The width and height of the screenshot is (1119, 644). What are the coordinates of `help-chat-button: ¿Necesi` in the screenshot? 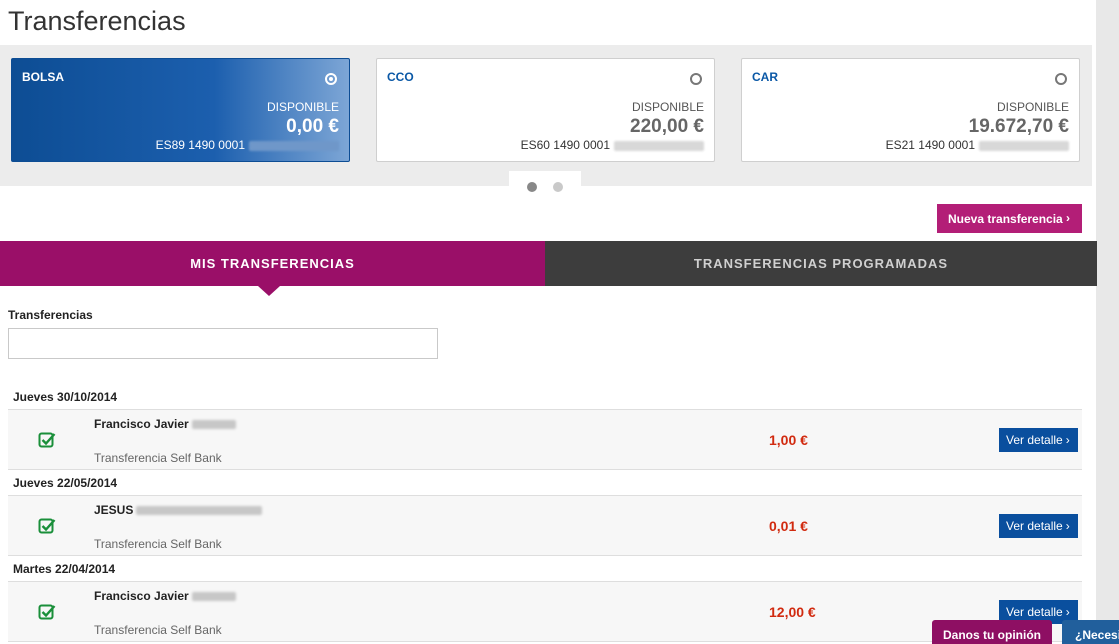 It's located at (1090, 632).